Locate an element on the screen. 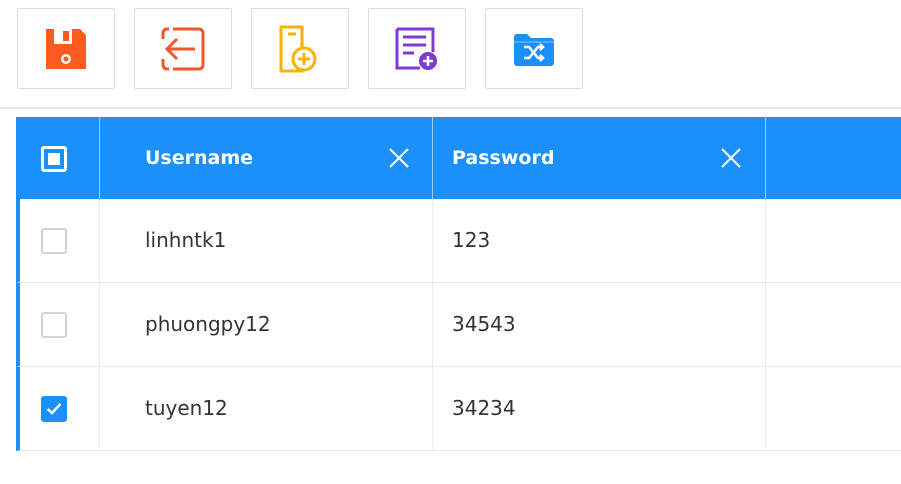 This screenshot has height=484, width=901. username-cell: phuongpy12 is located at coordinates (266, 324).